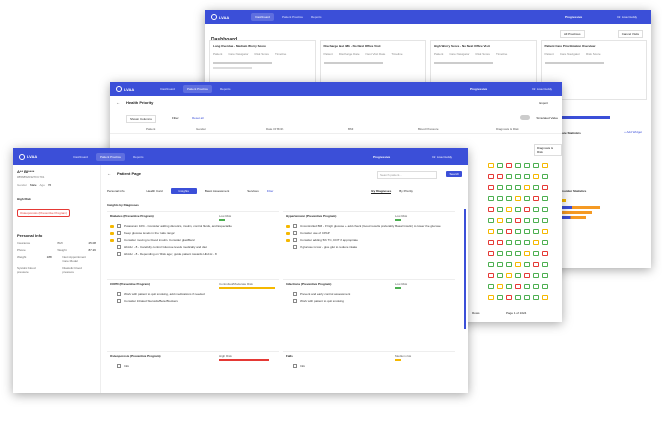 This screenshot has width=662, height=433. Describe the element at coordinates (465, 269) in the screenshot. I see `scrollbar` at that location.